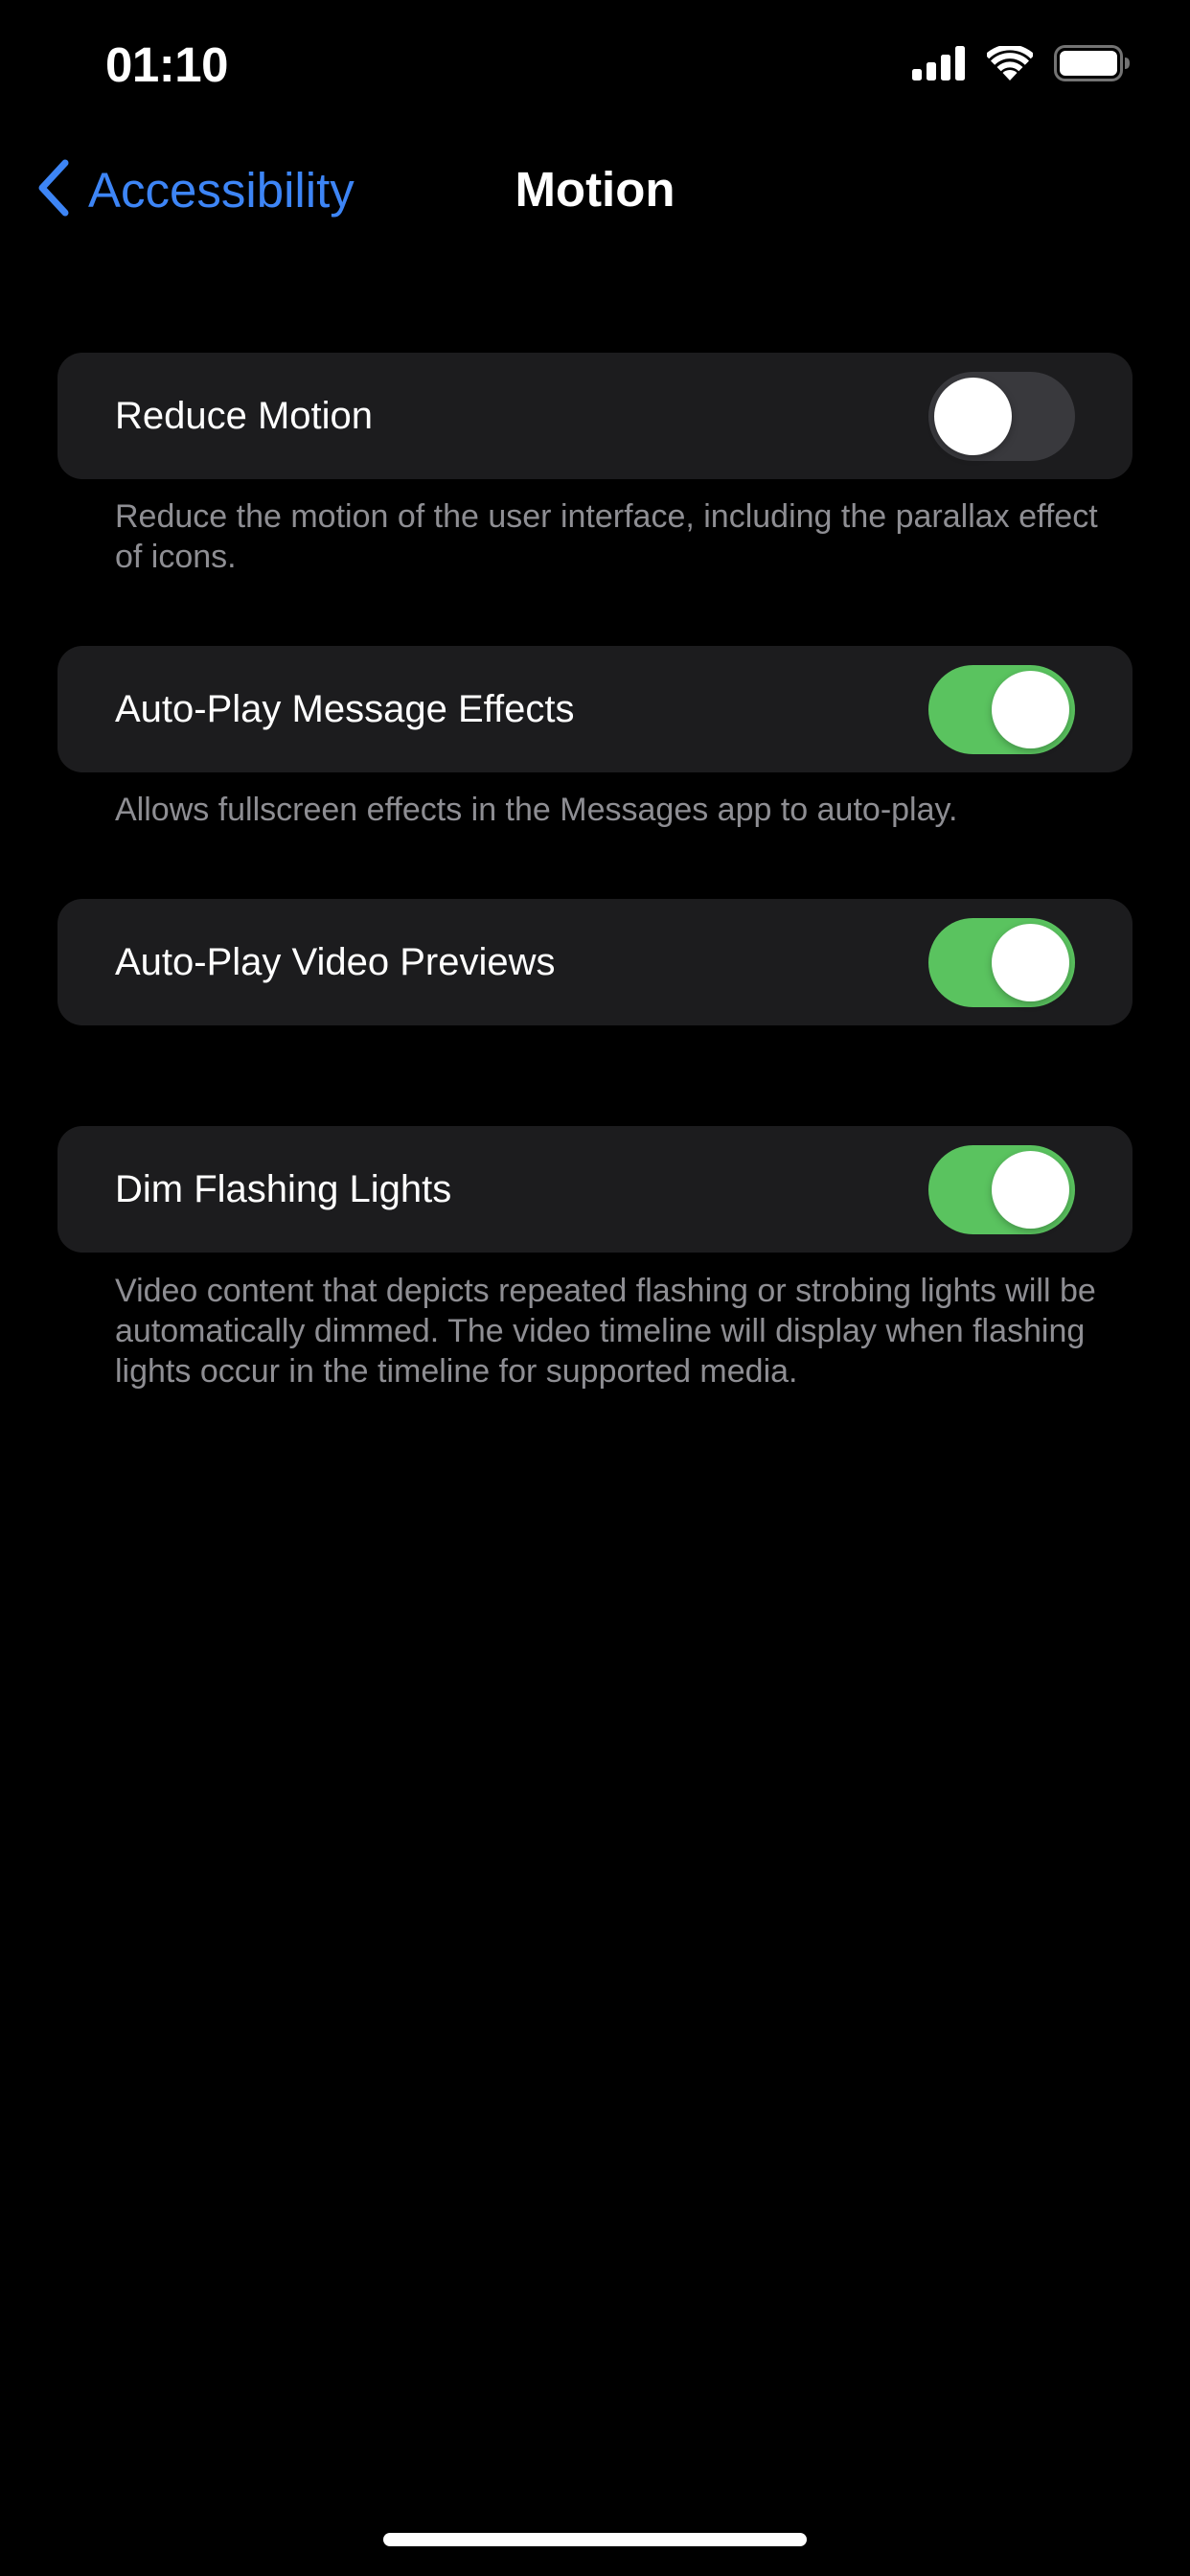  What do you see at coordinates (1010, 63) in the screenshot?
I see `wifi-icon` at bounding box center [1010, 63].